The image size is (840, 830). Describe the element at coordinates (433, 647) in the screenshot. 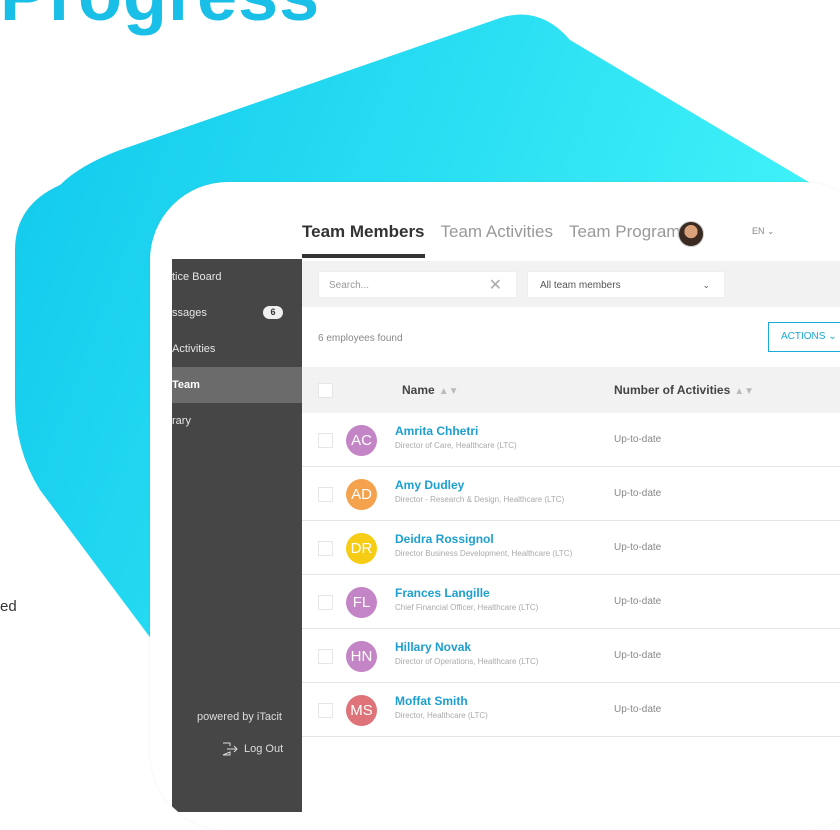

I see `employee-name-link: Hillary Novak` at that location.